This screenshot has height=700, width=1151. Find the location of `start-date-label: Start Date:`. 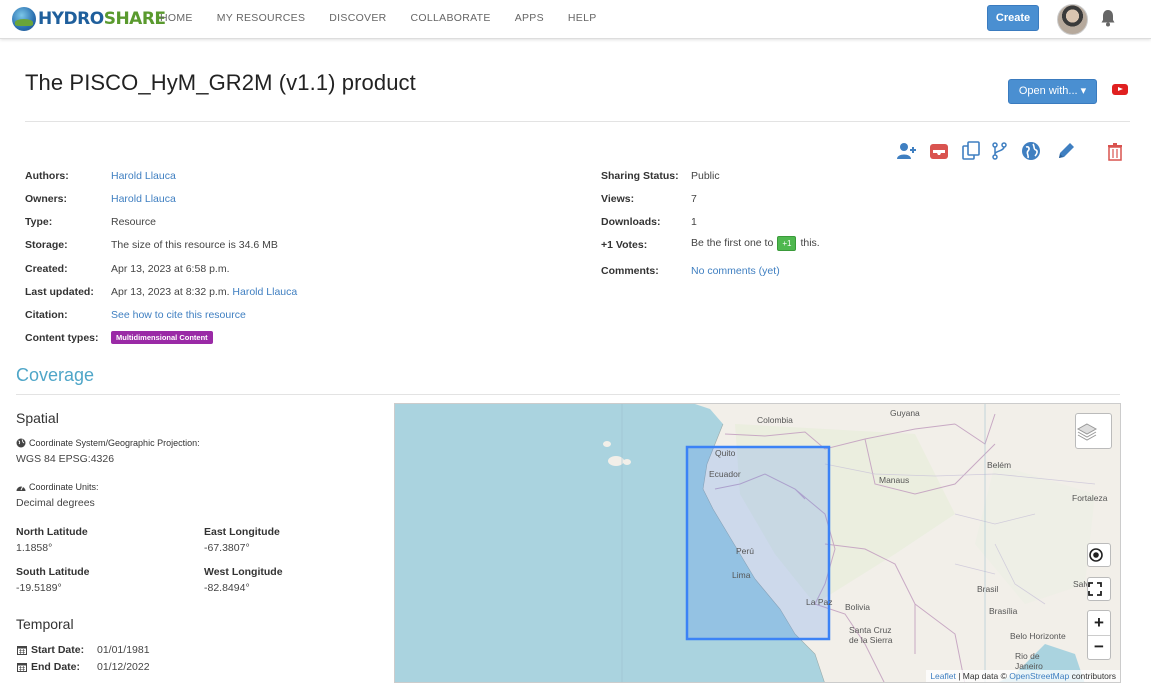

start-date-label: Start Date: is located at coordinates (58, 650).